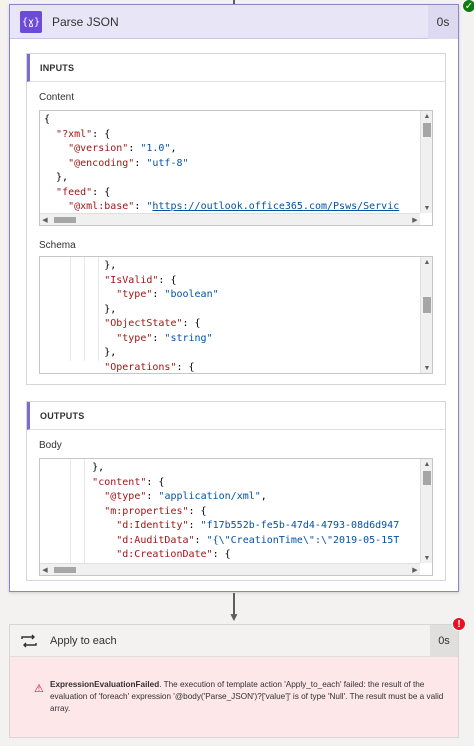 The image size is (474, 746). I want to click on content-vertical-scrollbar: ▲ ▼, so click(426, 162).